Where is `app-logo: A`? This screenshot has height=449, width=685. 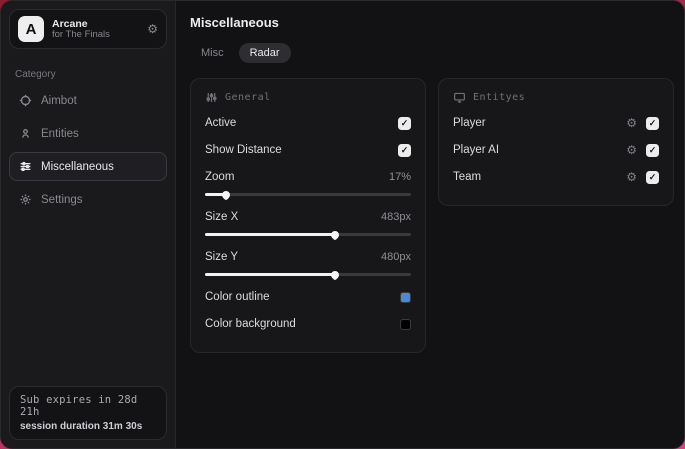
app-logo: A is located at coordinates (31, 29).